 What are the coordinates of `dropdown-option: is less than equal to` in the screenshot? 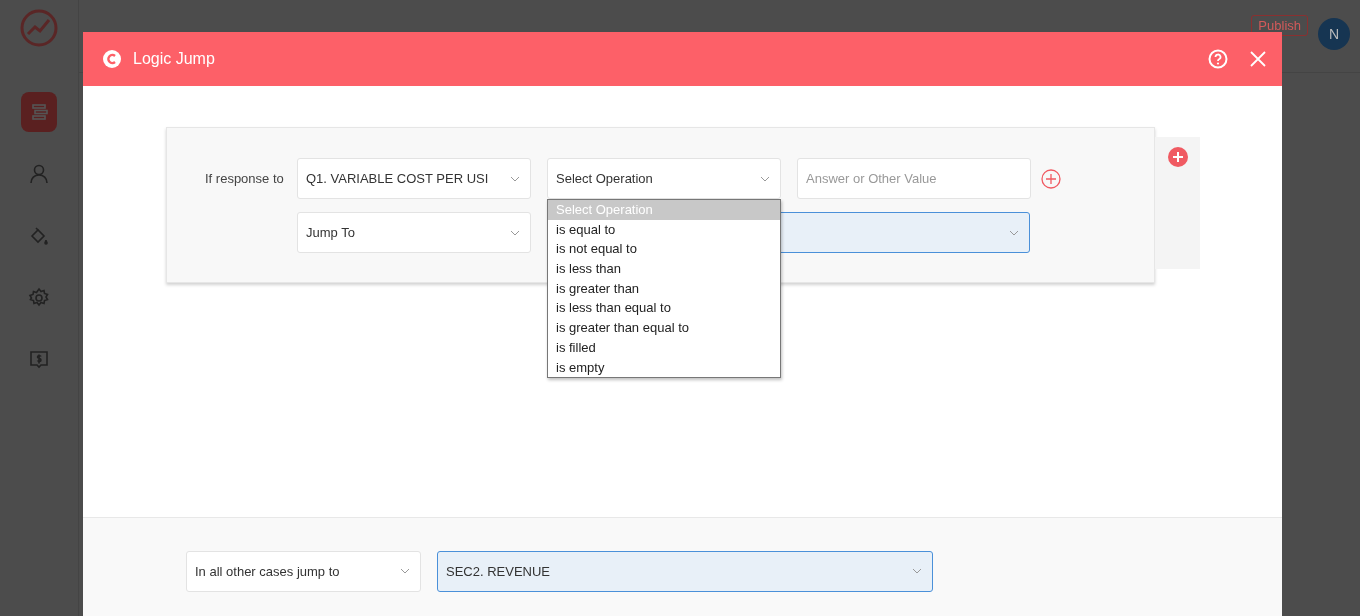 It's located at (664, 308).